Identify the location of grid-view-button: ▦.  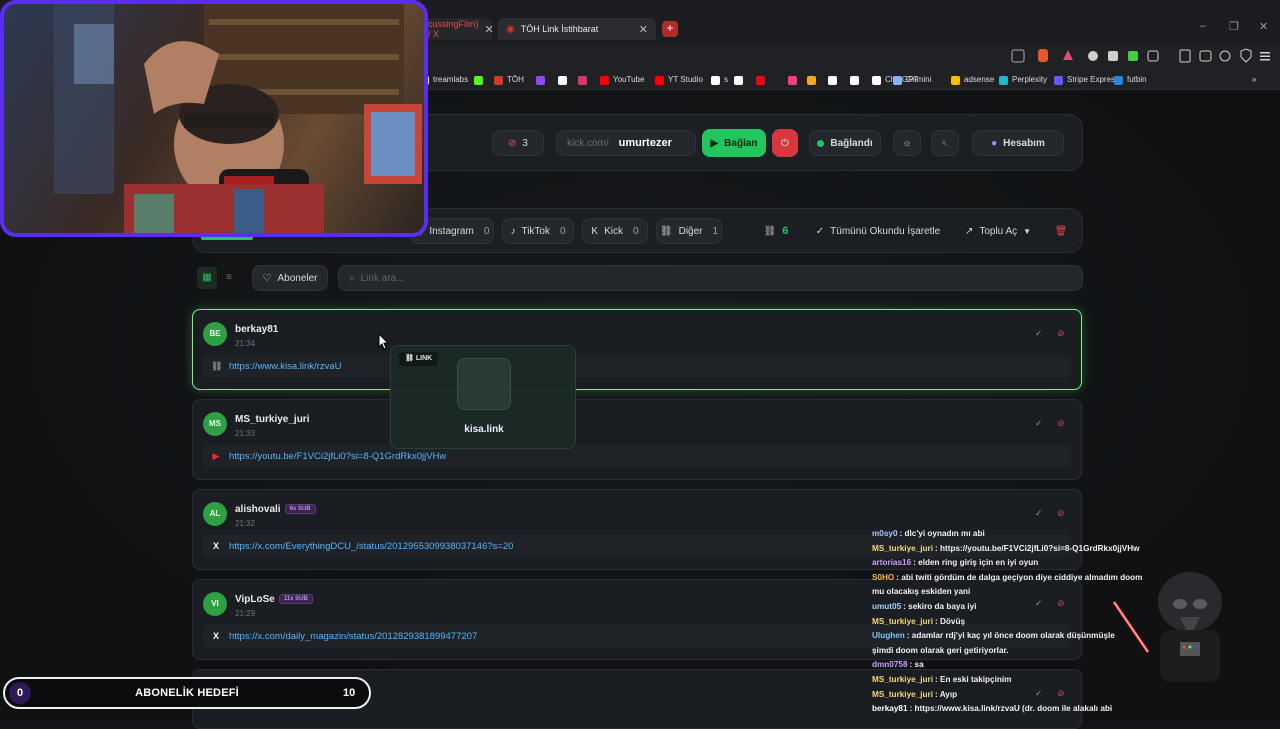
(207, 278).